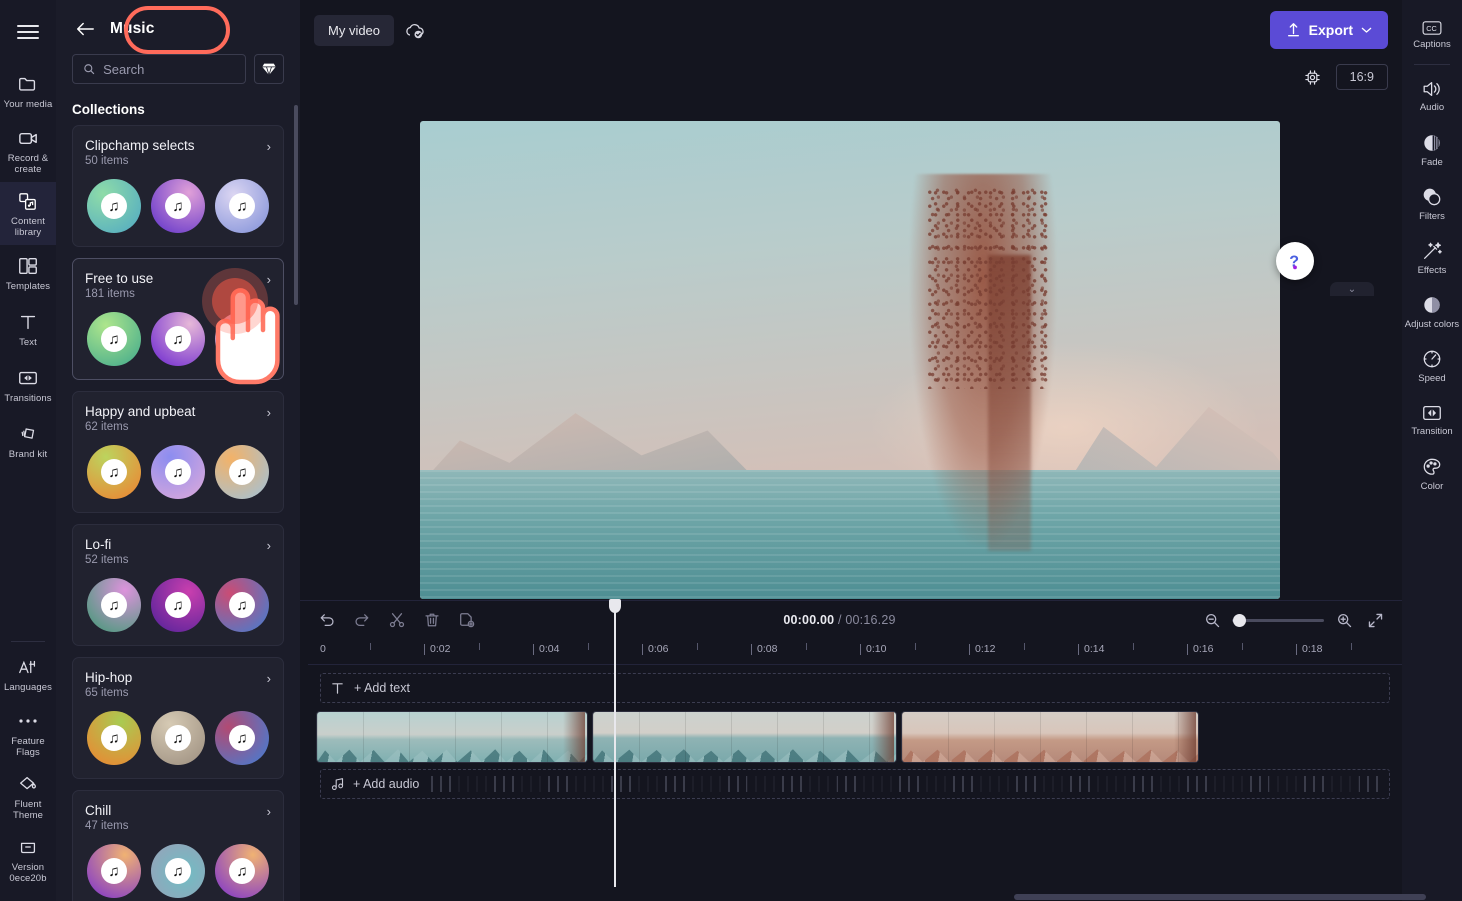 This screenshot has height=901, width=1462. I want to click on redo-button, so click(362, 620).